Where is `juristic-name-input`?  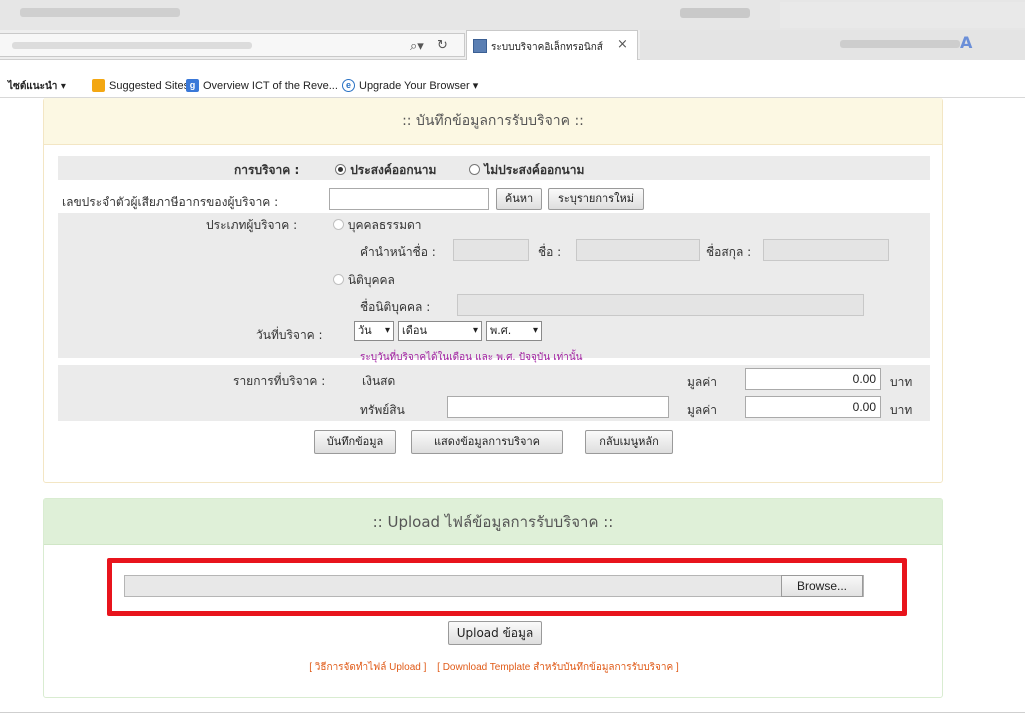
juristic-name-input is located at coordinates (660, 305).